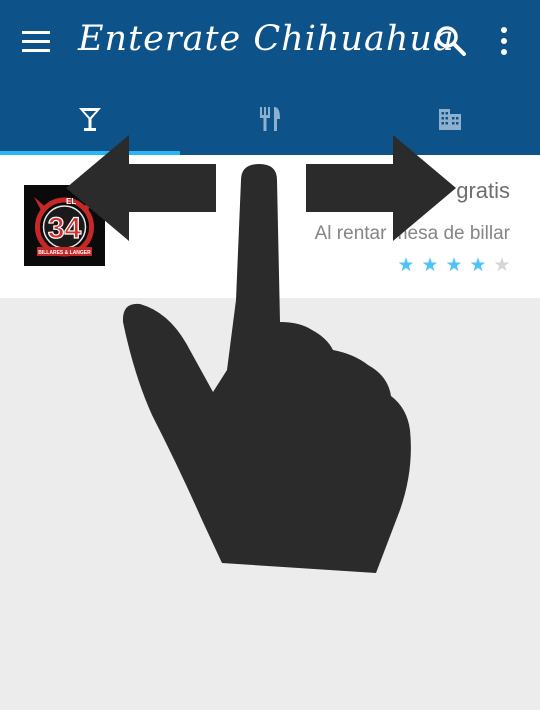  Describe the element at coordinates (381, 188) in the screenshot. I see `right-arrow-icon` at that location.